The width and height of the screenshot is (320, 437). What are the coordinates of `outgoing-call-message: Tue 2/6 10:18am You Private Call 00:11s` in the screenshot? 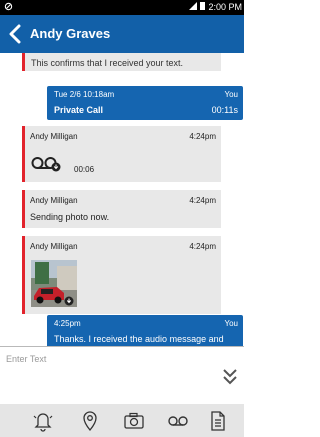 It's located at (145, 103).